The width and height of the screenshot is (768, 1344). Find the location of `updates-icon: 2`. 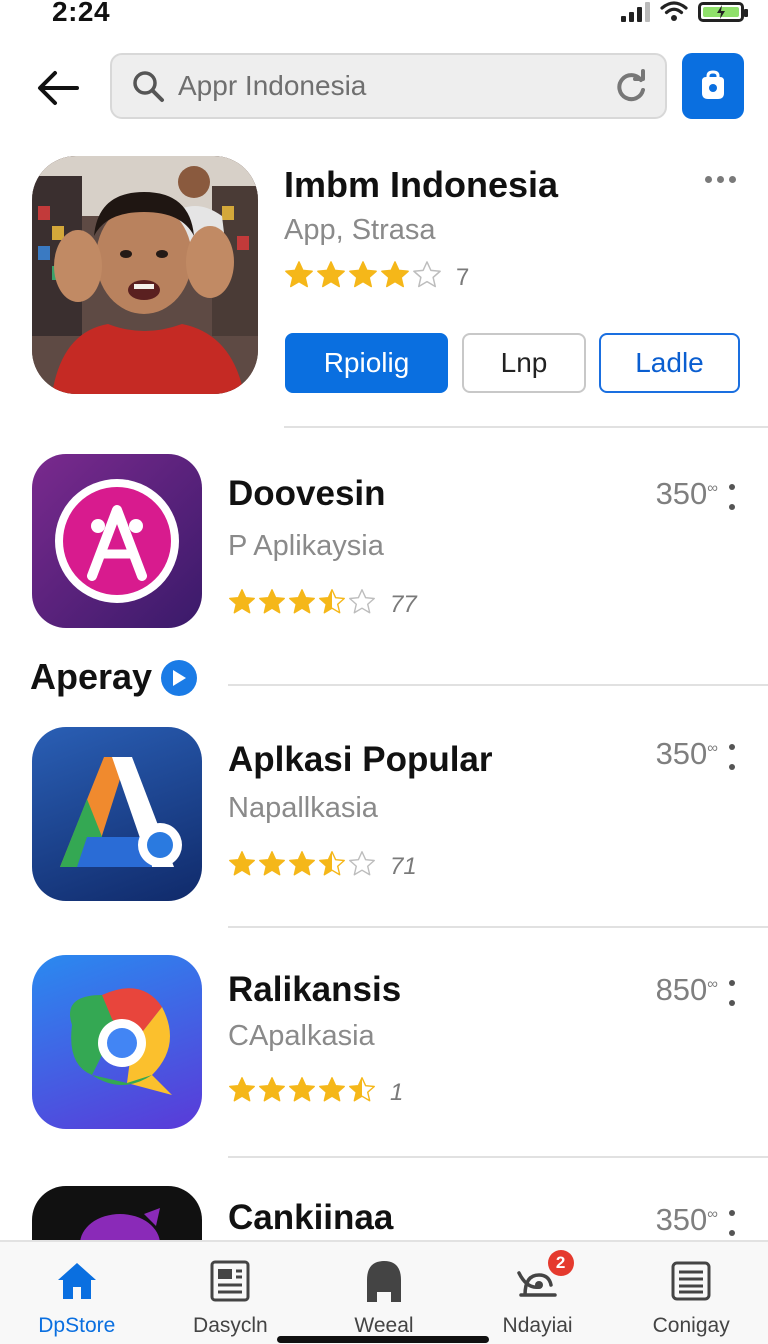

updates-icon: 2 is located at coordinates (544, 1278).